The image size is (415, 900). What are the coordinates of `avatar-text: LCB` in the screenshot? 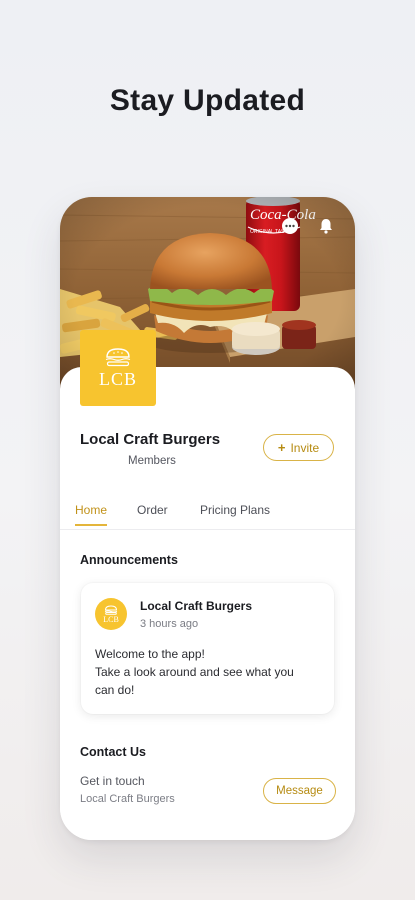 It's located at (111, 619).